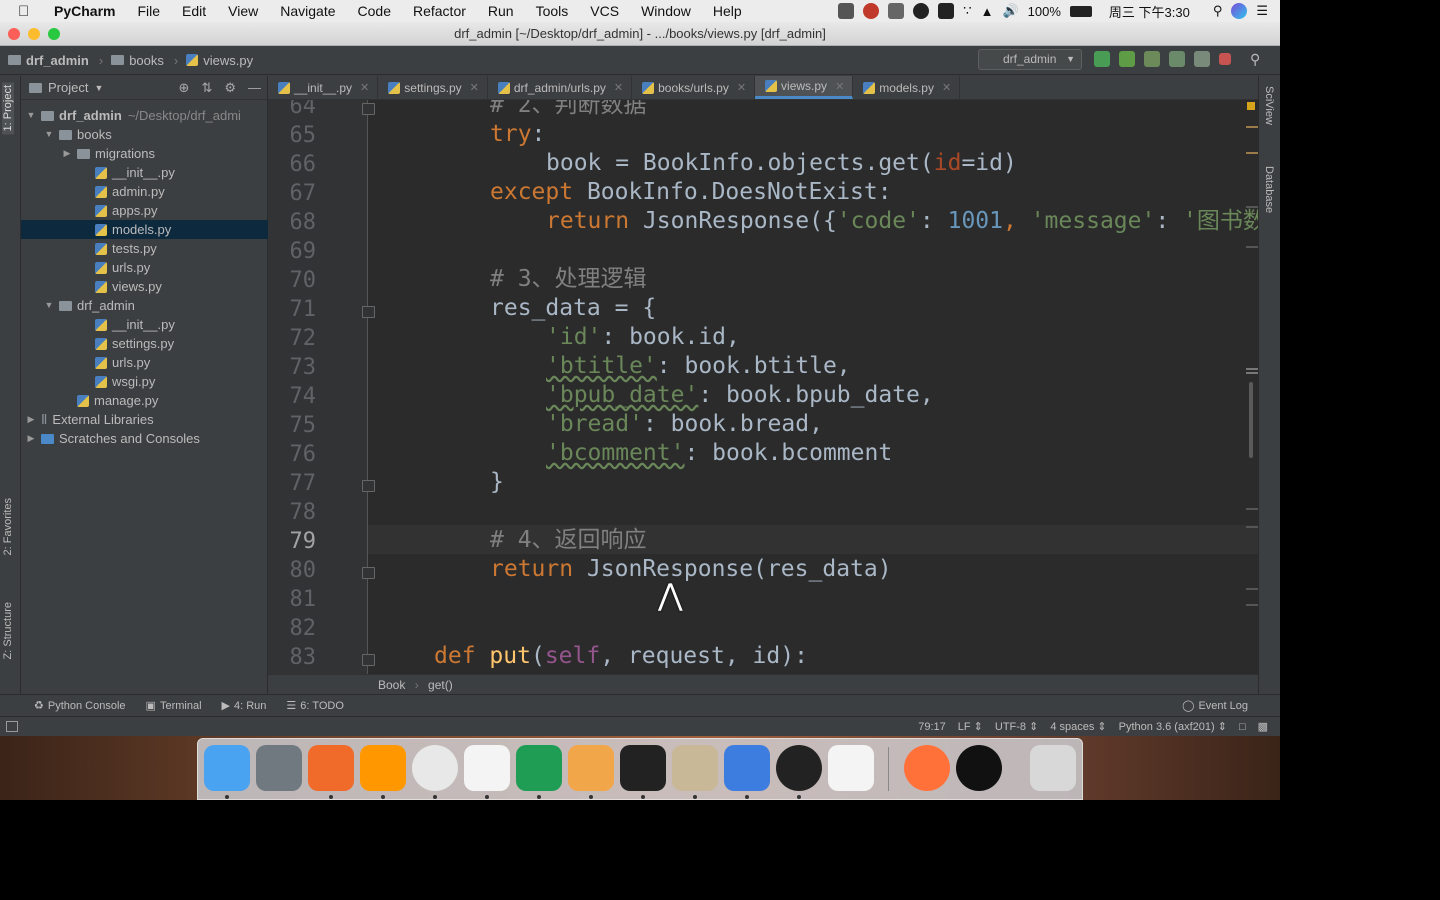  Describe the element at coordinates (292, 512) in the screenshot. I see `line-number: 78` at that location.